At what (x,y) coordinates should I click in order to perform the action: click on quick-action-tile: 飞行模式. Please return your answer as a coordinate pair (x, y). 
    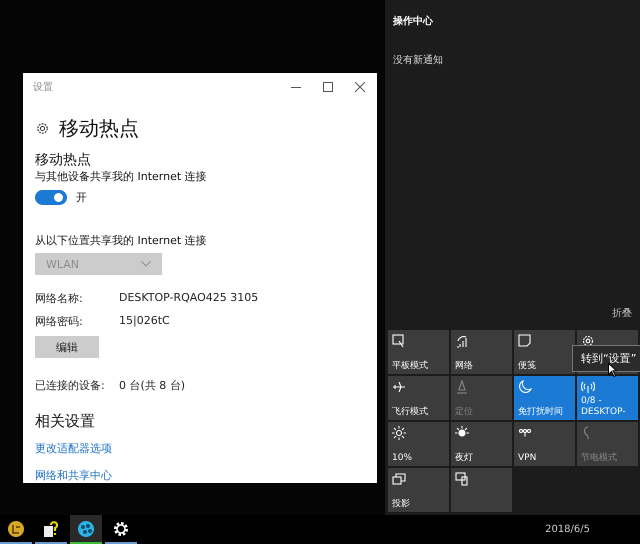
    Looking at the image, I should click on (418, 398).